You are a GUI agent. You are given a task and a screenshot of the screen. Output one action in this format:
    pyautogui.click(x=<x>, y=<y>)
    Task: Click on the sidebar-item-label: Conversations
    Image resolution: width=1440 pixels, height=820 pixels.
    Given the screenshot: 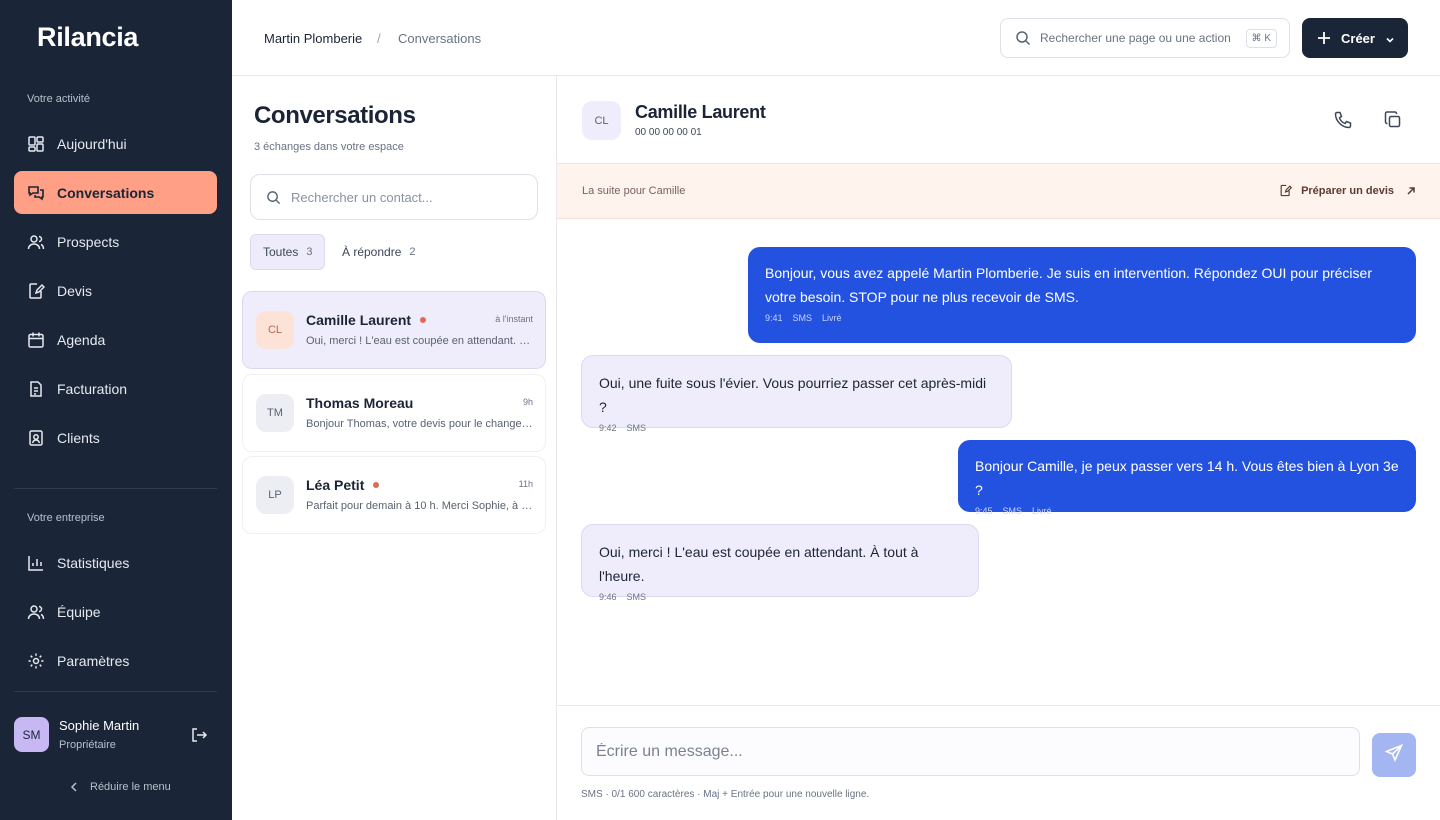 What is the action you would take?
    pyautogui.click(x=106, y=192)
    